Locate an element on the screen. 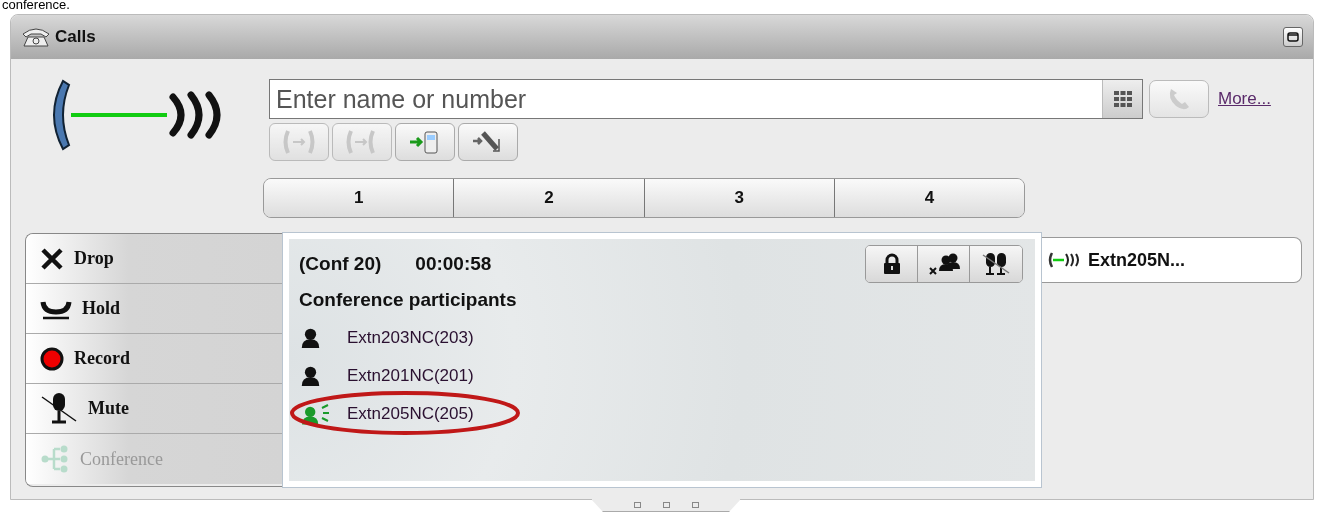 This screenshot has width=1322, height=517. drop-button: Drop is located at coordinates (154, 259).